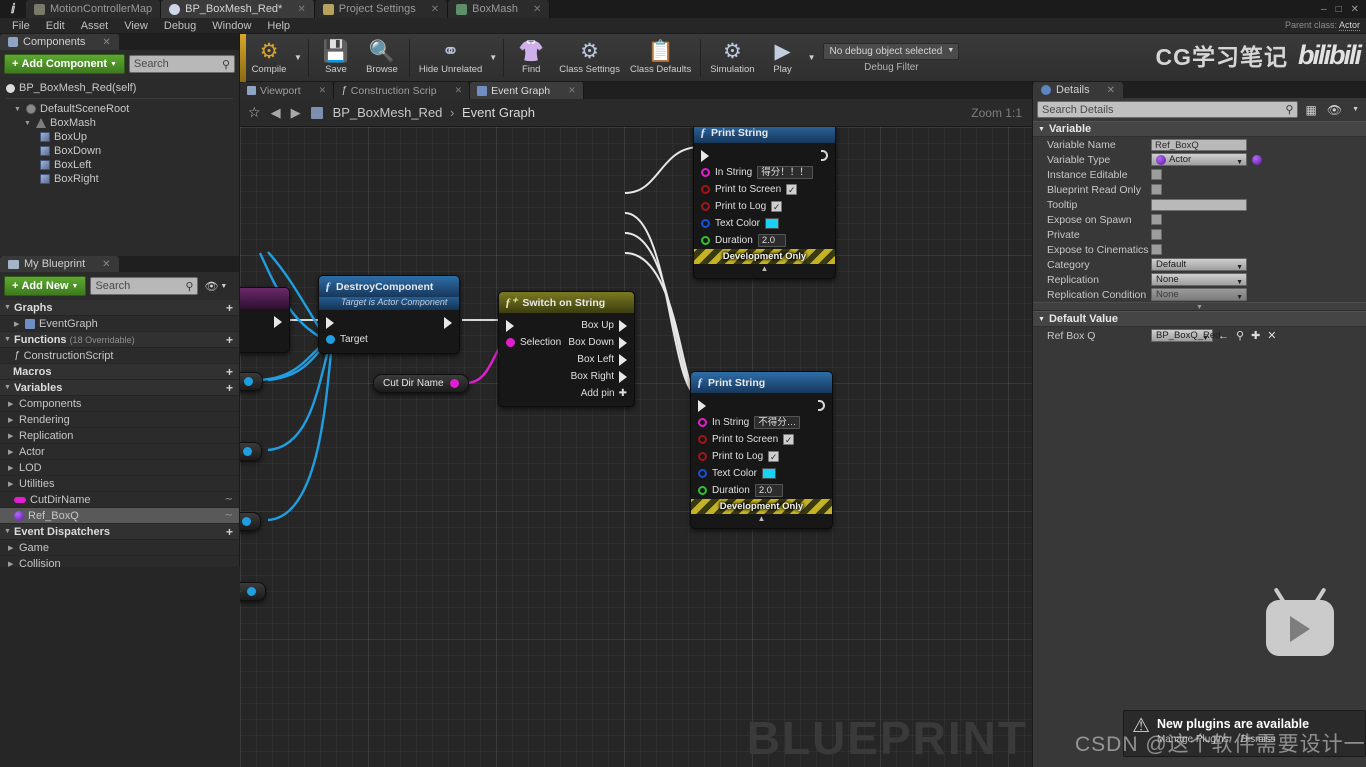 The width and height of the screenshot is (1366, 767). Describe the element at coordinates (1199, 159) in the screenshot. I see `variable-type-dropdown: Actor ▼` at that location.